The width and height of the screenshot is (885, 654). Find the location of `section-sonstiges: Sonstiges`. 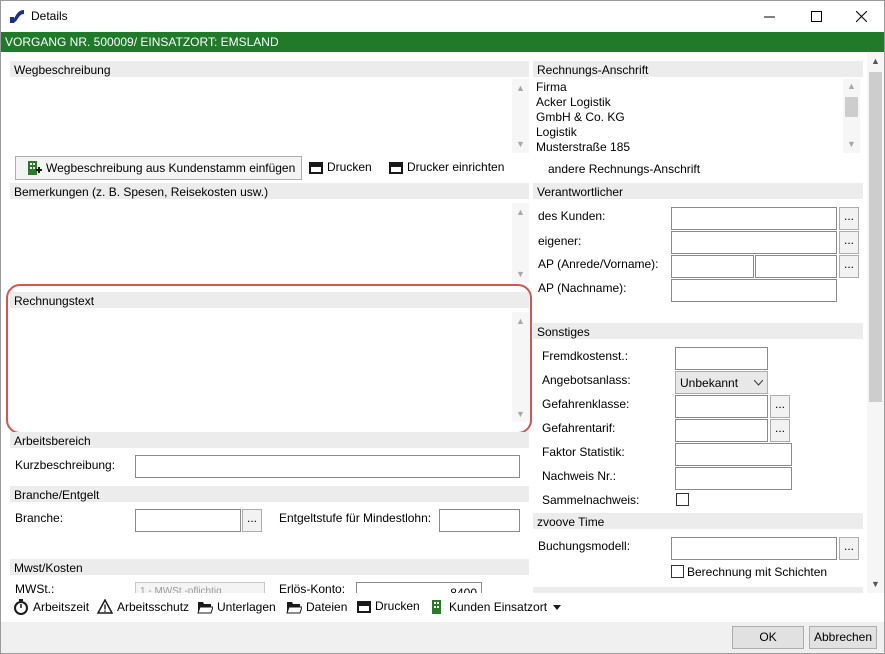

section-sonstiges: Sonstiges is located at coordinates (698, 331).